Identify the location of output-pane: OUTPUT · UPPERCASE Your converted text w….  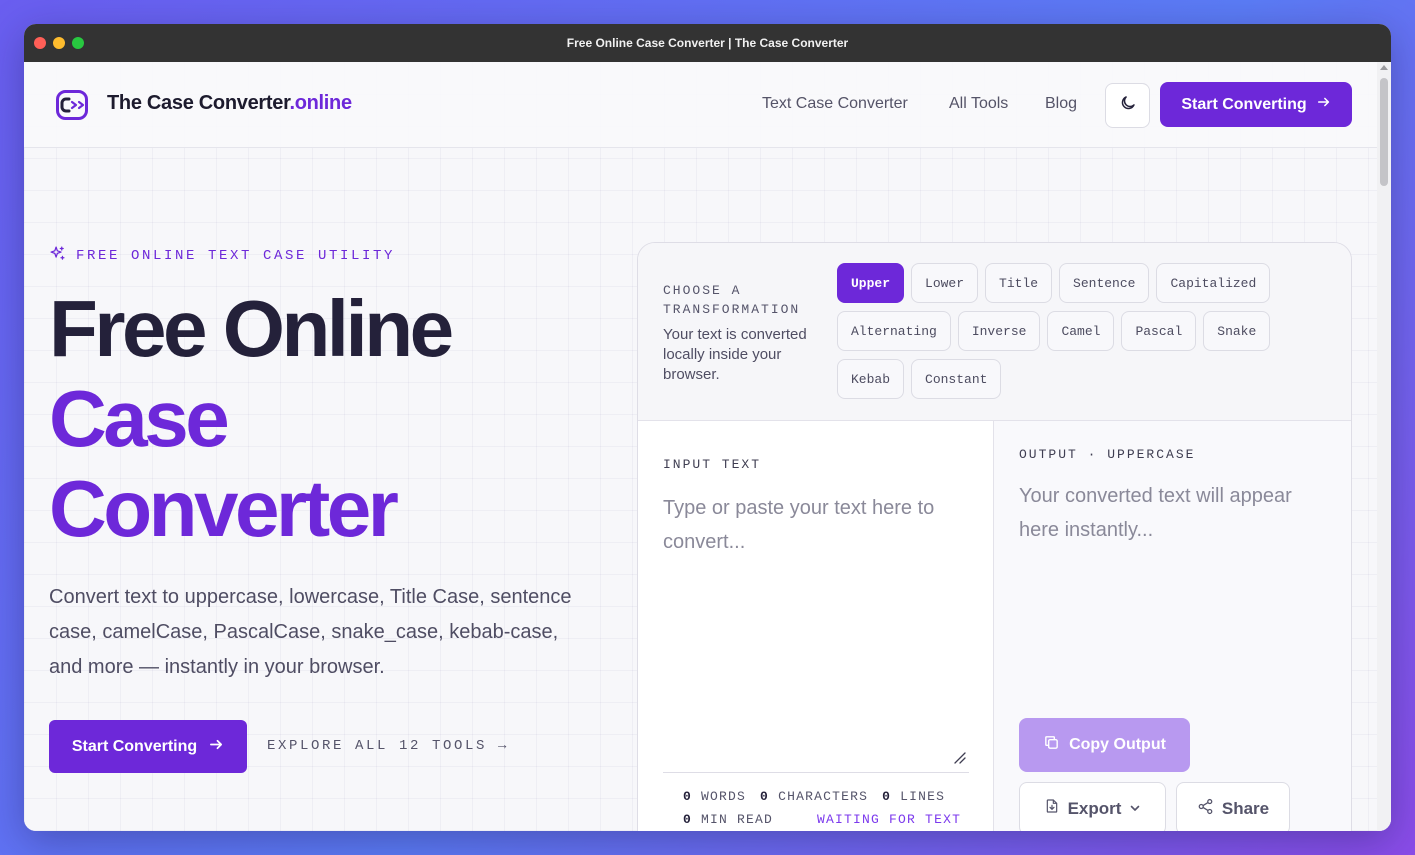
(1172, 626).